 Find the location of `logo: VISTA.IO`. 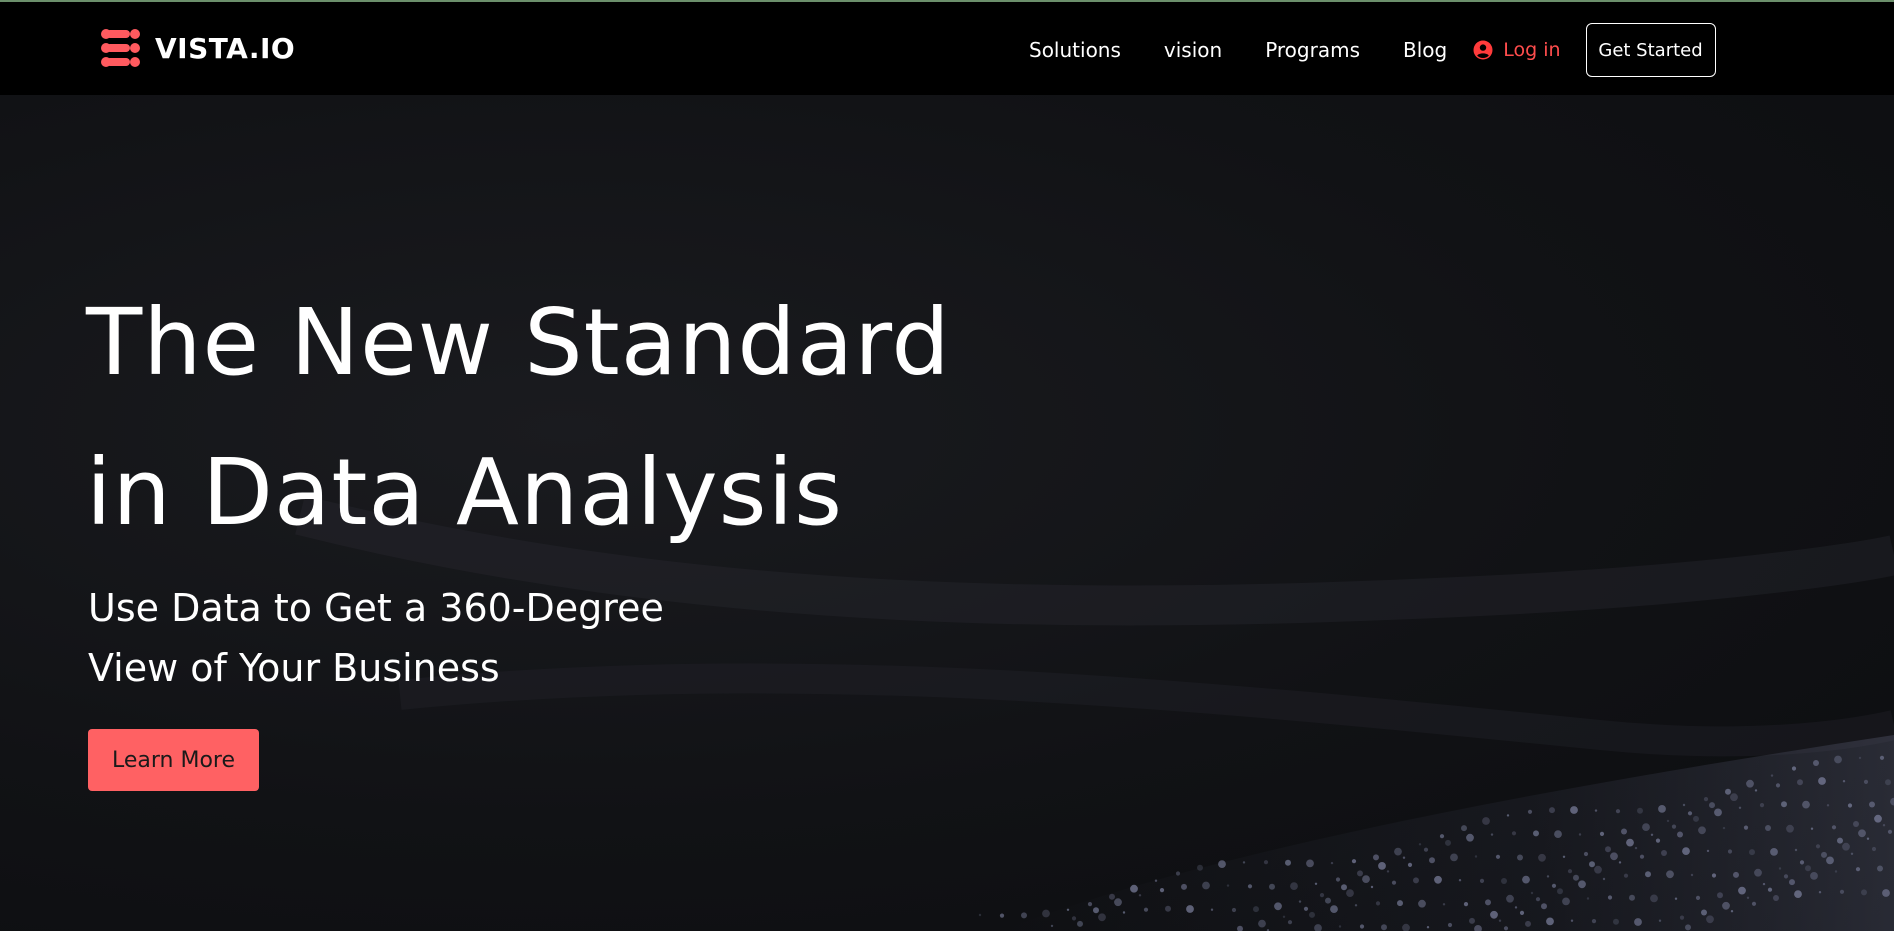

logo: VISTA.IO is located at coordinates (197, 48).